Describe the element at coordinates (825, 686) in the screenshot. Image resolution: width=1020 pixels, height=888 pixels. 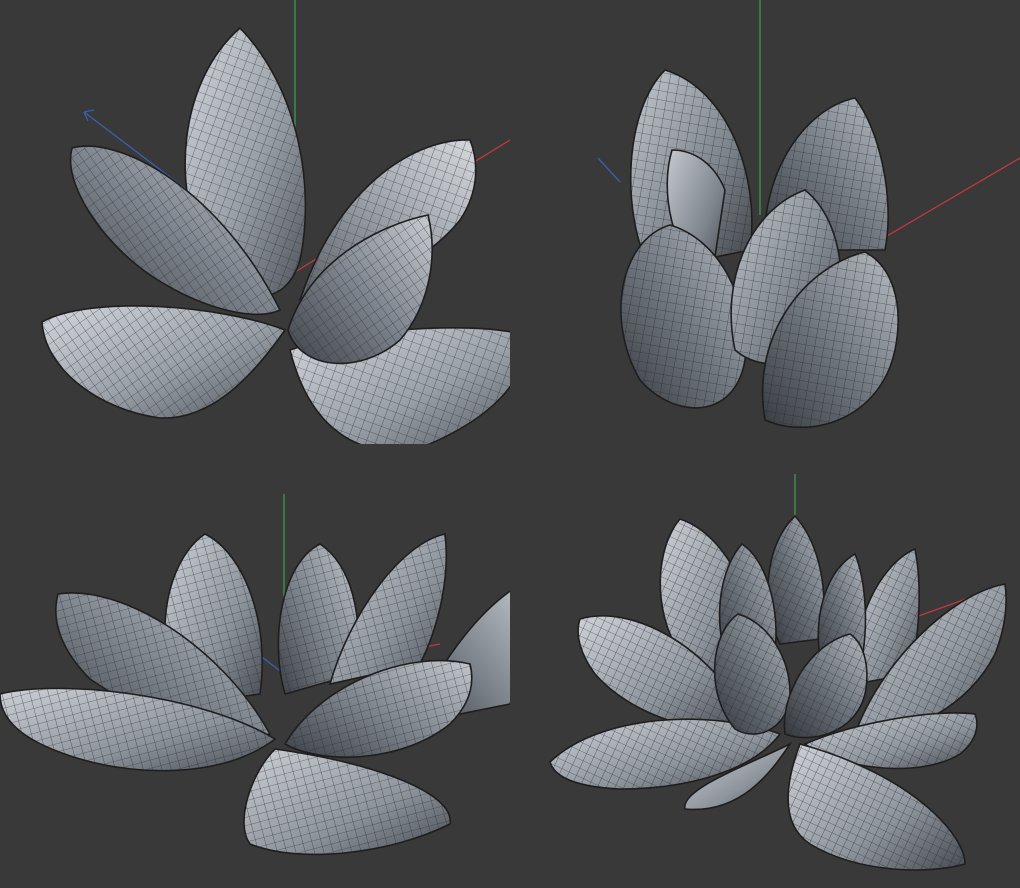
I see `petal-inner-front-right` at that location.